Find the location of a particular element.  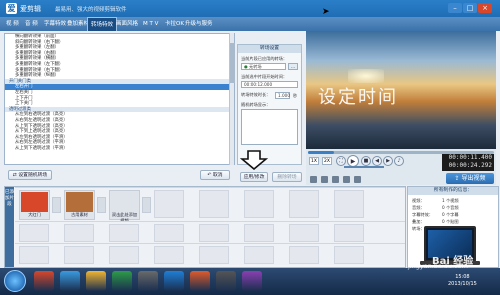

cancel-button: ↶ 取消 is located at coordinates (215, 175).